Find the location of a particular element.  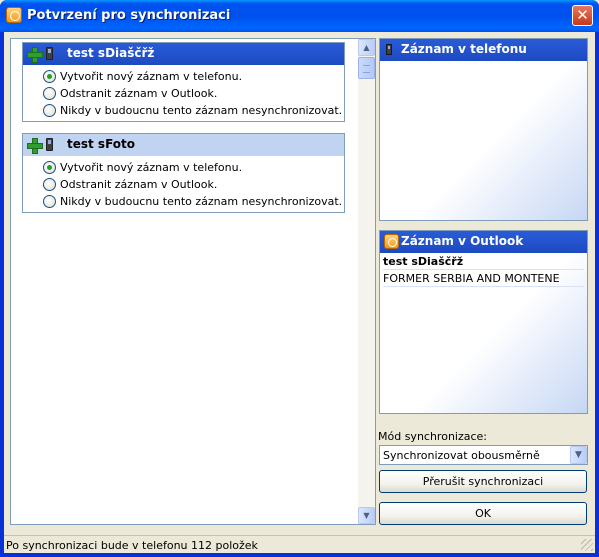

phone-panel-header: Záznam v telefonu is located at coordinates (483, 50).